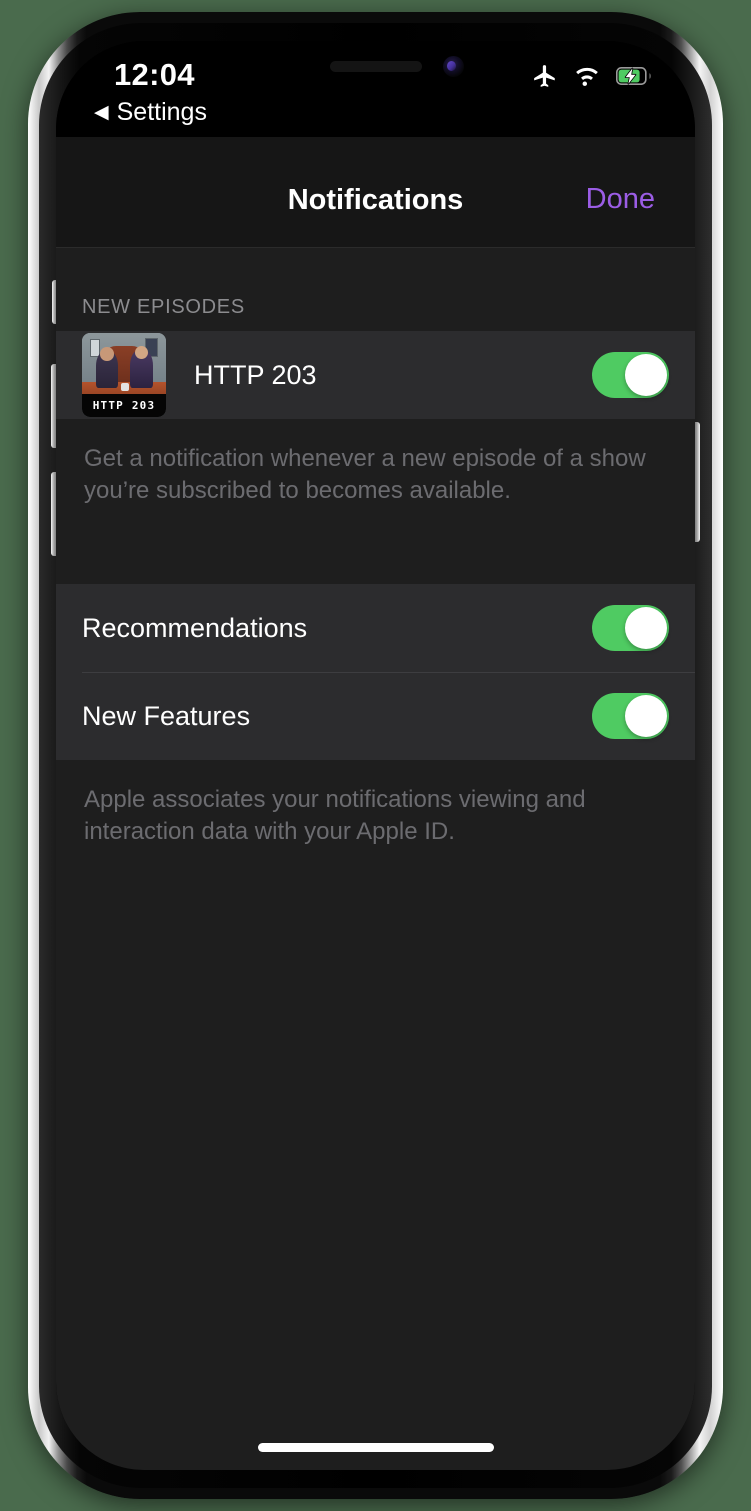 This screenshot has width=751, height=1511. What do you see at coordinates (587, 78) in the screenshot?
I see `wifi-icon` at bounding box center [587, 78].